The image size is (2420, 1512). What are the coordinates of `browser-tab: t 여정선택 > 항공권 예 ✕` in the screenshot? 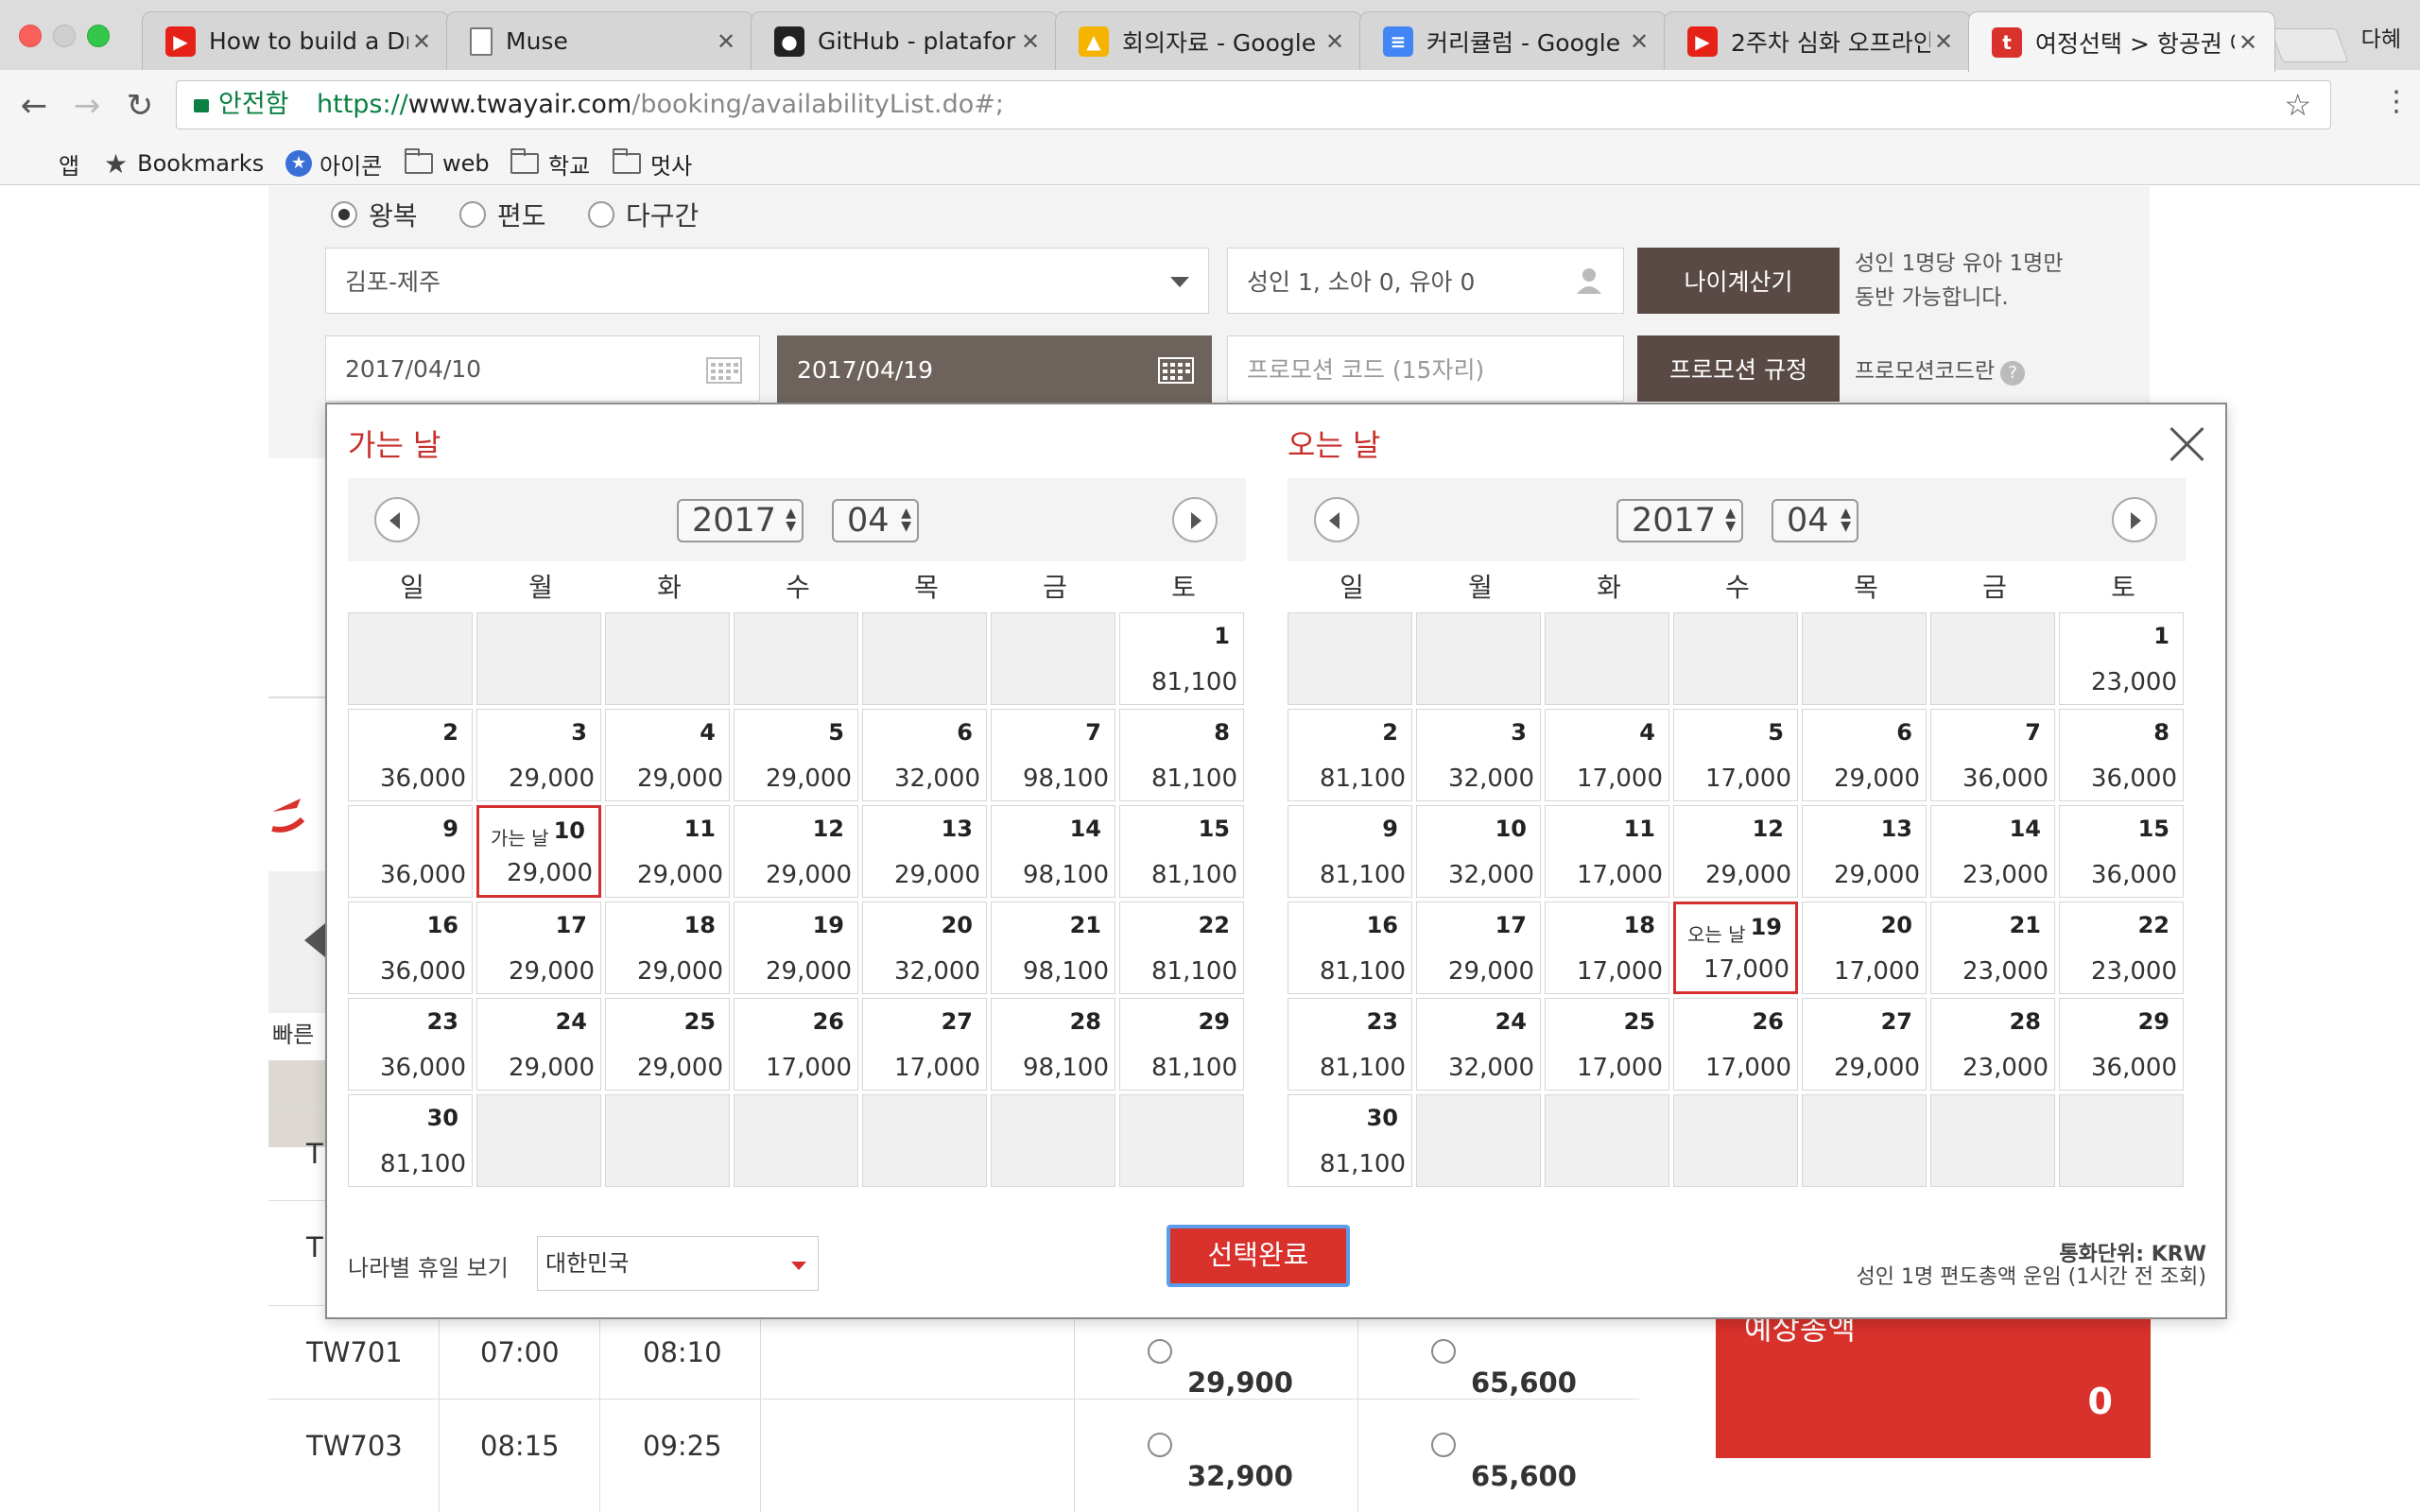 It's located at (2121, 41).